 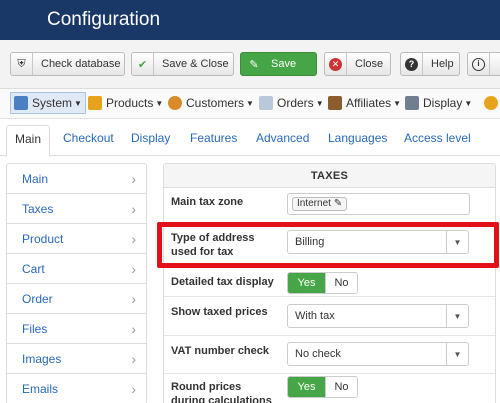 I want to click on title-bar: Configuration, so click(x=250, y=20).